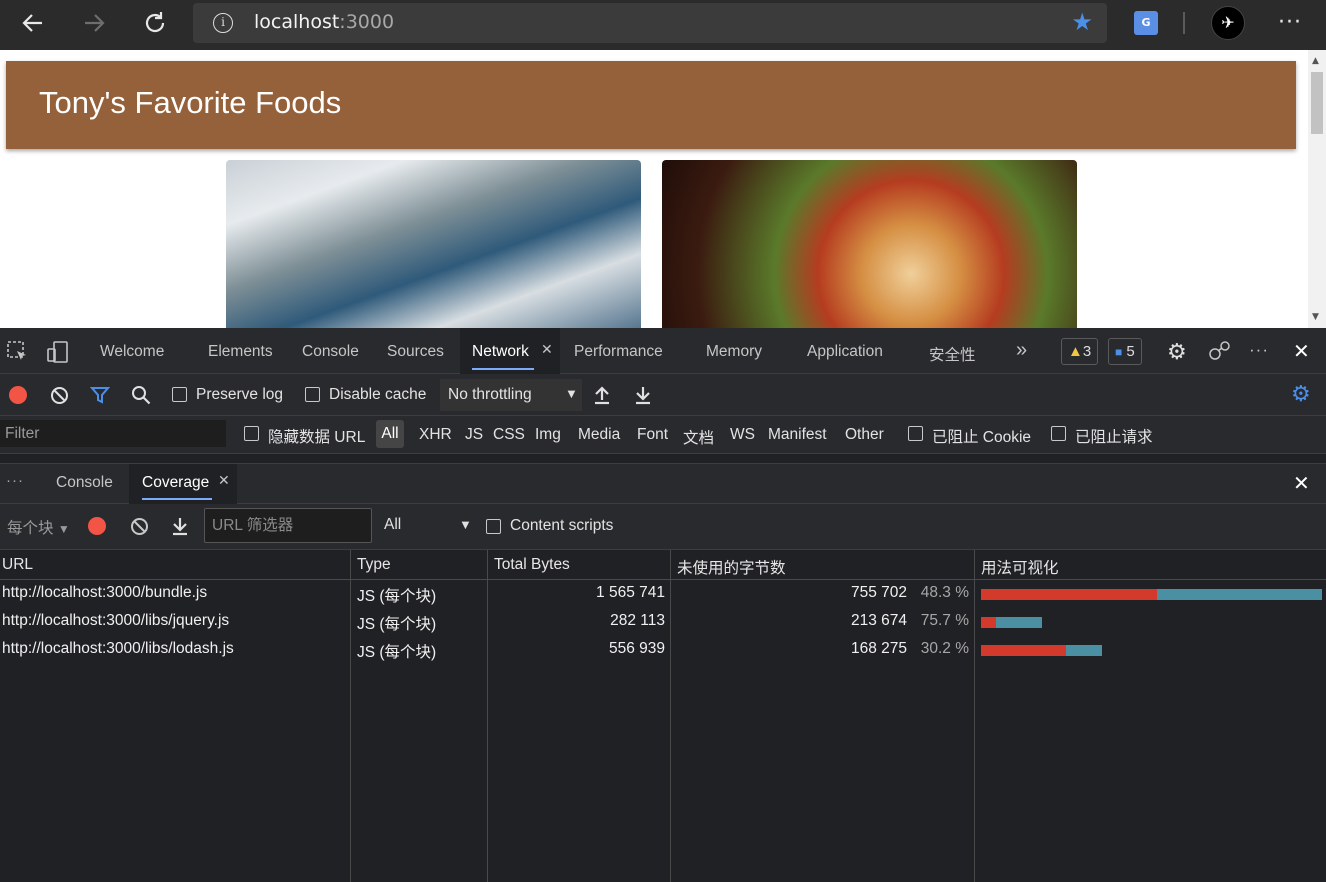 This screenshot has width=1326, height=882. What do you see at coordinates (1301, 394) in the screenshot?
I see `network-settings-gear-icon: ⚙` at bounding box center [1301, 394].